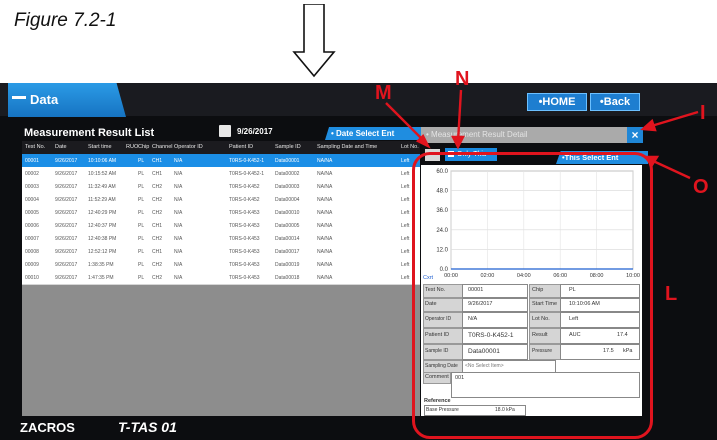 This screenshot has height=440, width=717. I want to click on callout-i: I, so click(703, 113).